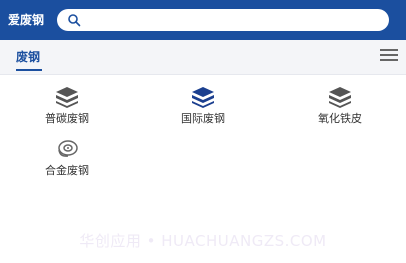 The width and height of the screenshot is (406, 263). I want to click on search-icon, so click(74, 20).